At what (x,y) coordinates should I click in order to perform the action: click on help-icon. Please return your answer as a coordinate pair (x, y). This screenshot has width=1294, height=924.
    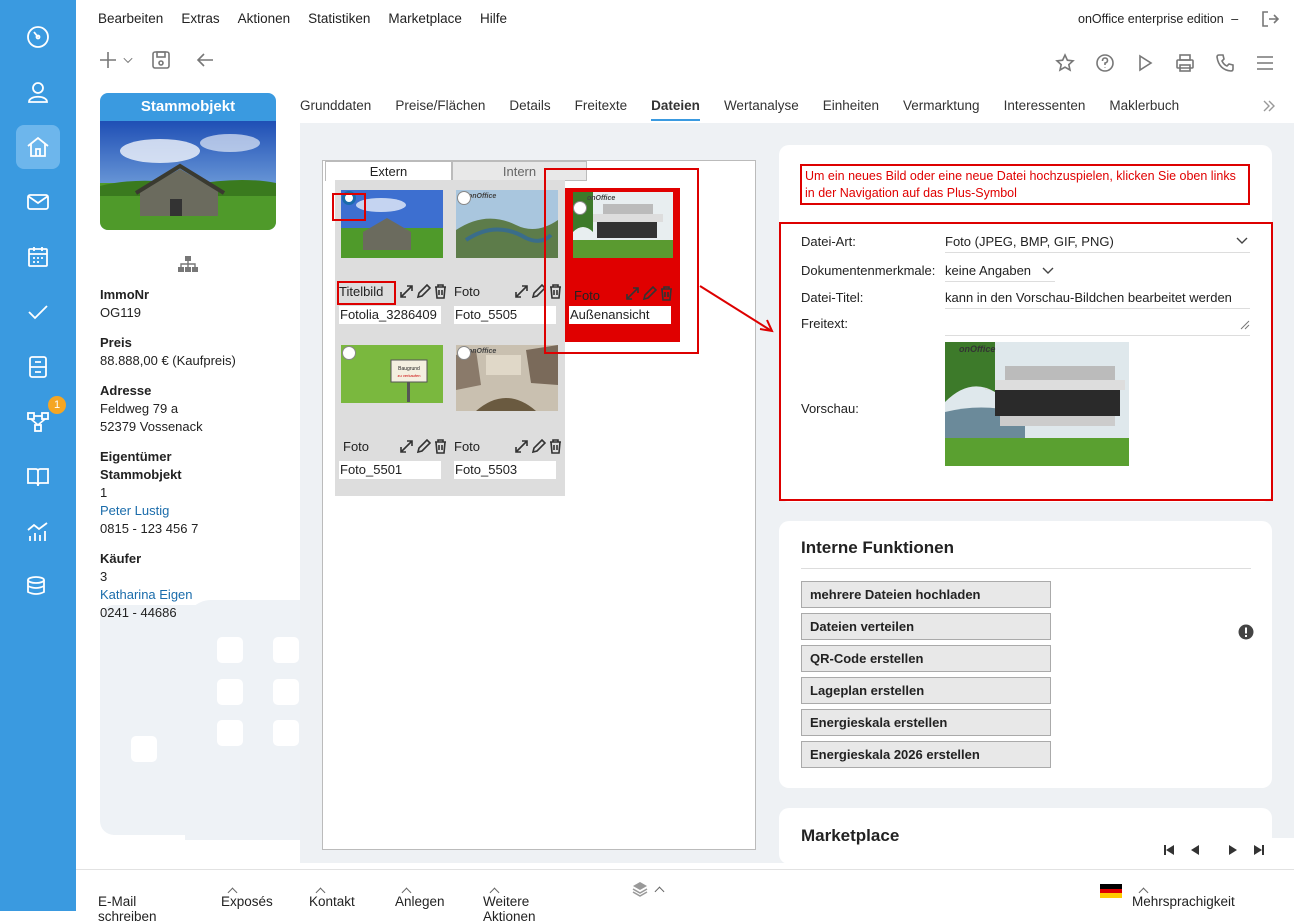
    Looking at the image, I should click on (1105, 64).